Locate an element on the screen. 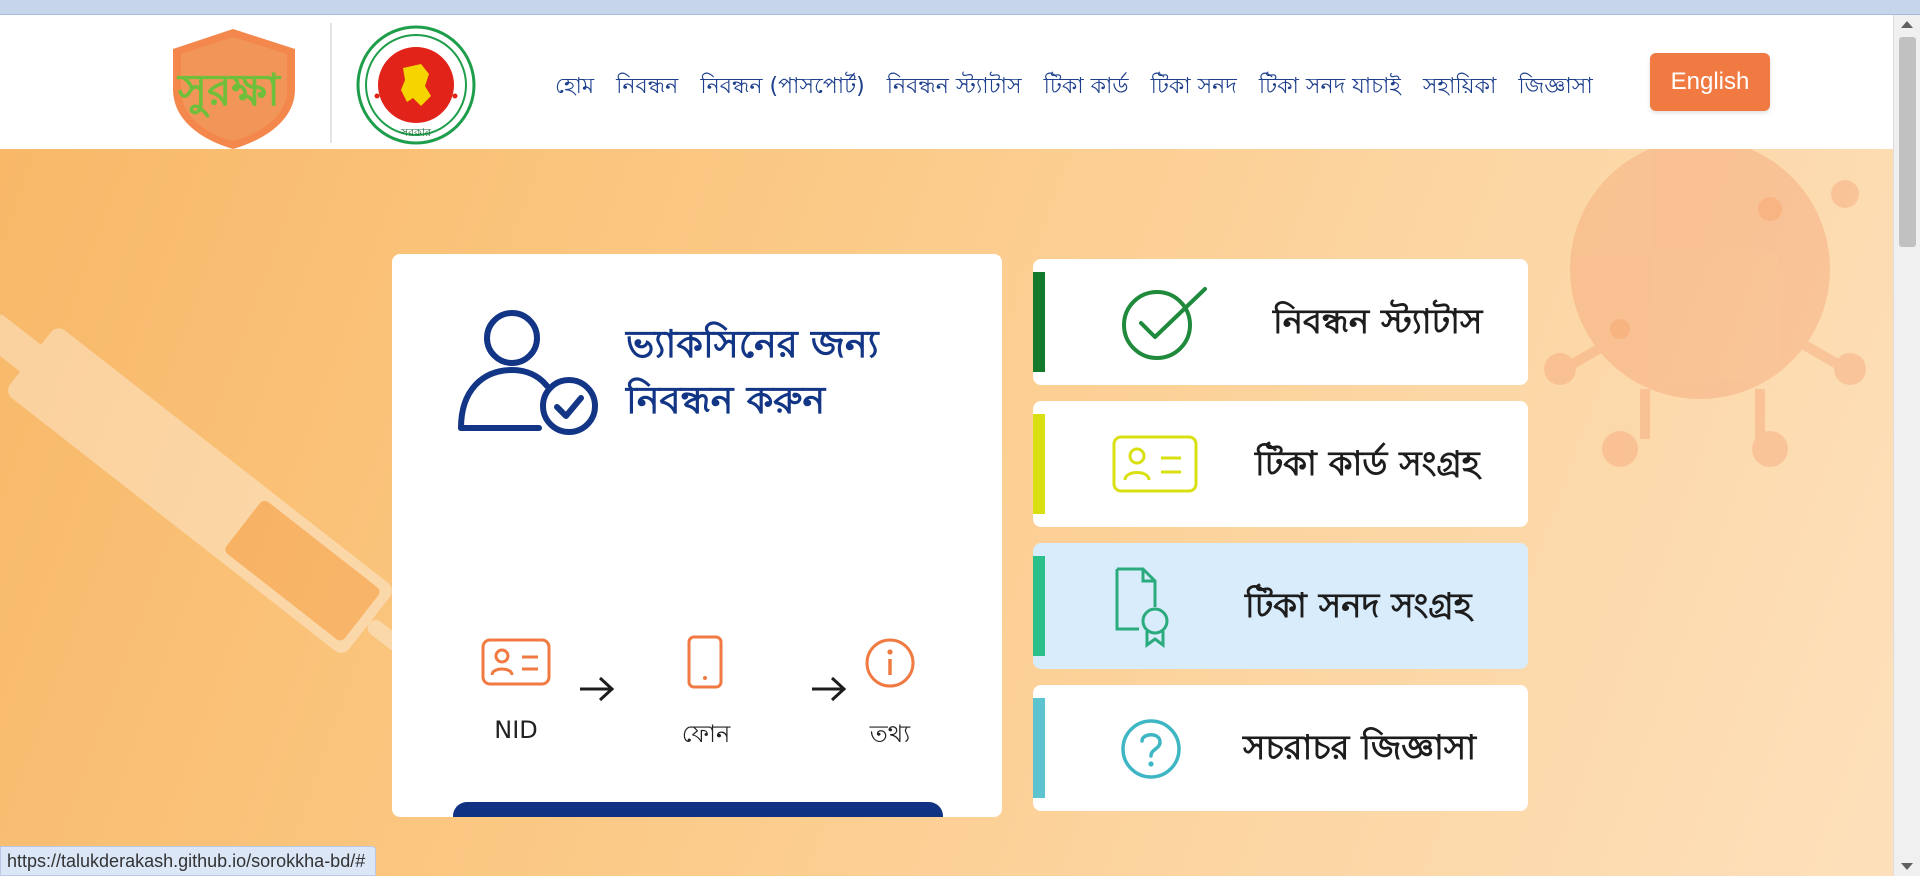 The image size is (1920, 876). registration-title-line2: নিবন্ধন করুন is located at coordinates (726, 399).